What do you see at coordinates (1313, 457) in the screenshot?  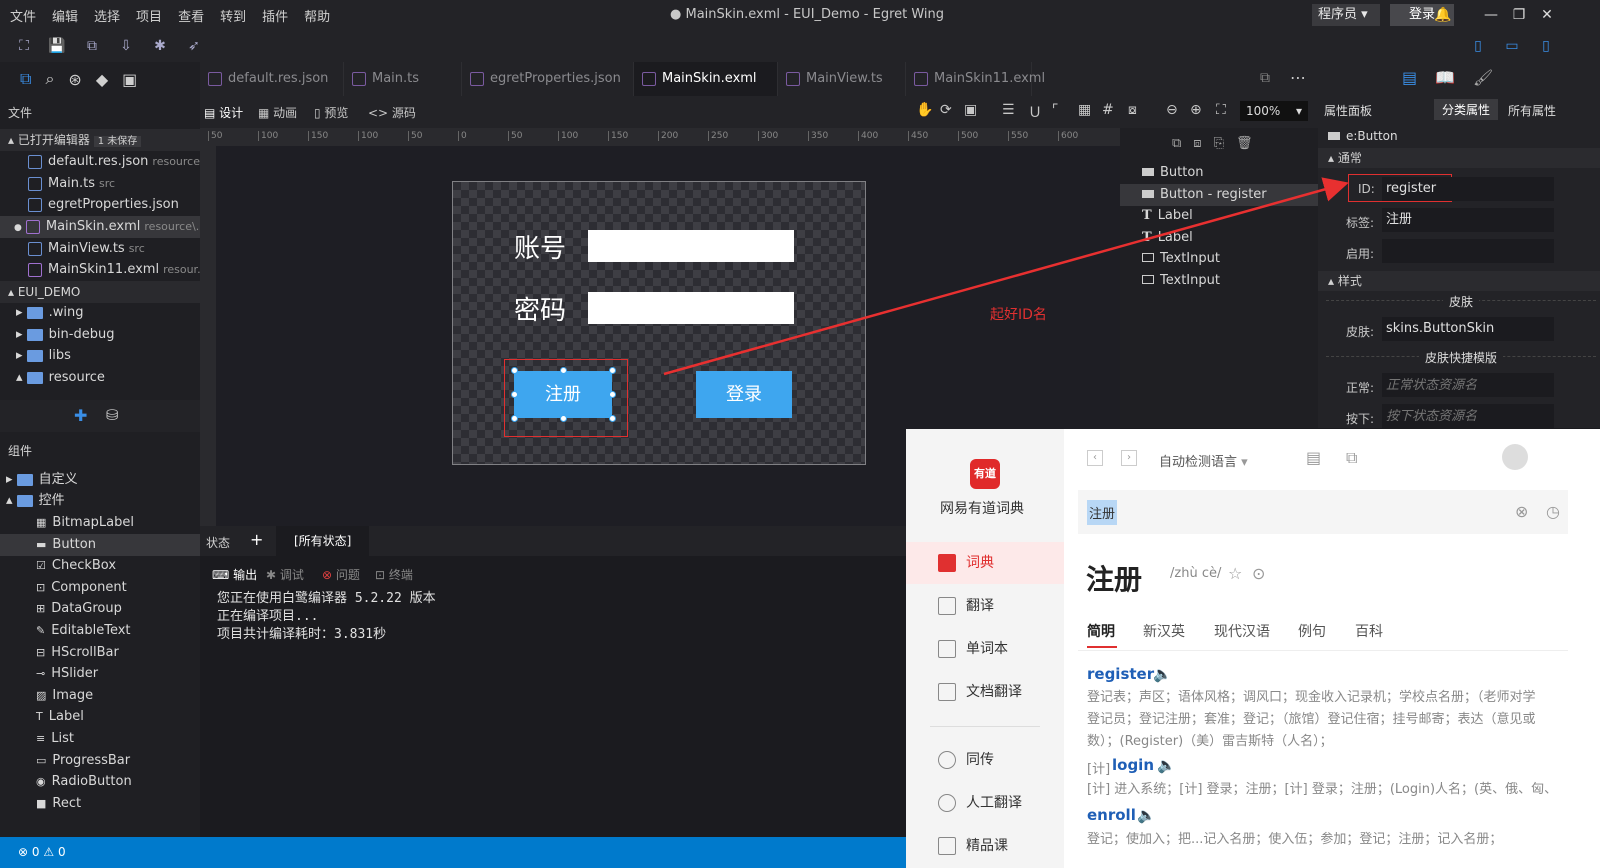 I see `clipboard-icon: ▤` at bounding box center [1313, 457].